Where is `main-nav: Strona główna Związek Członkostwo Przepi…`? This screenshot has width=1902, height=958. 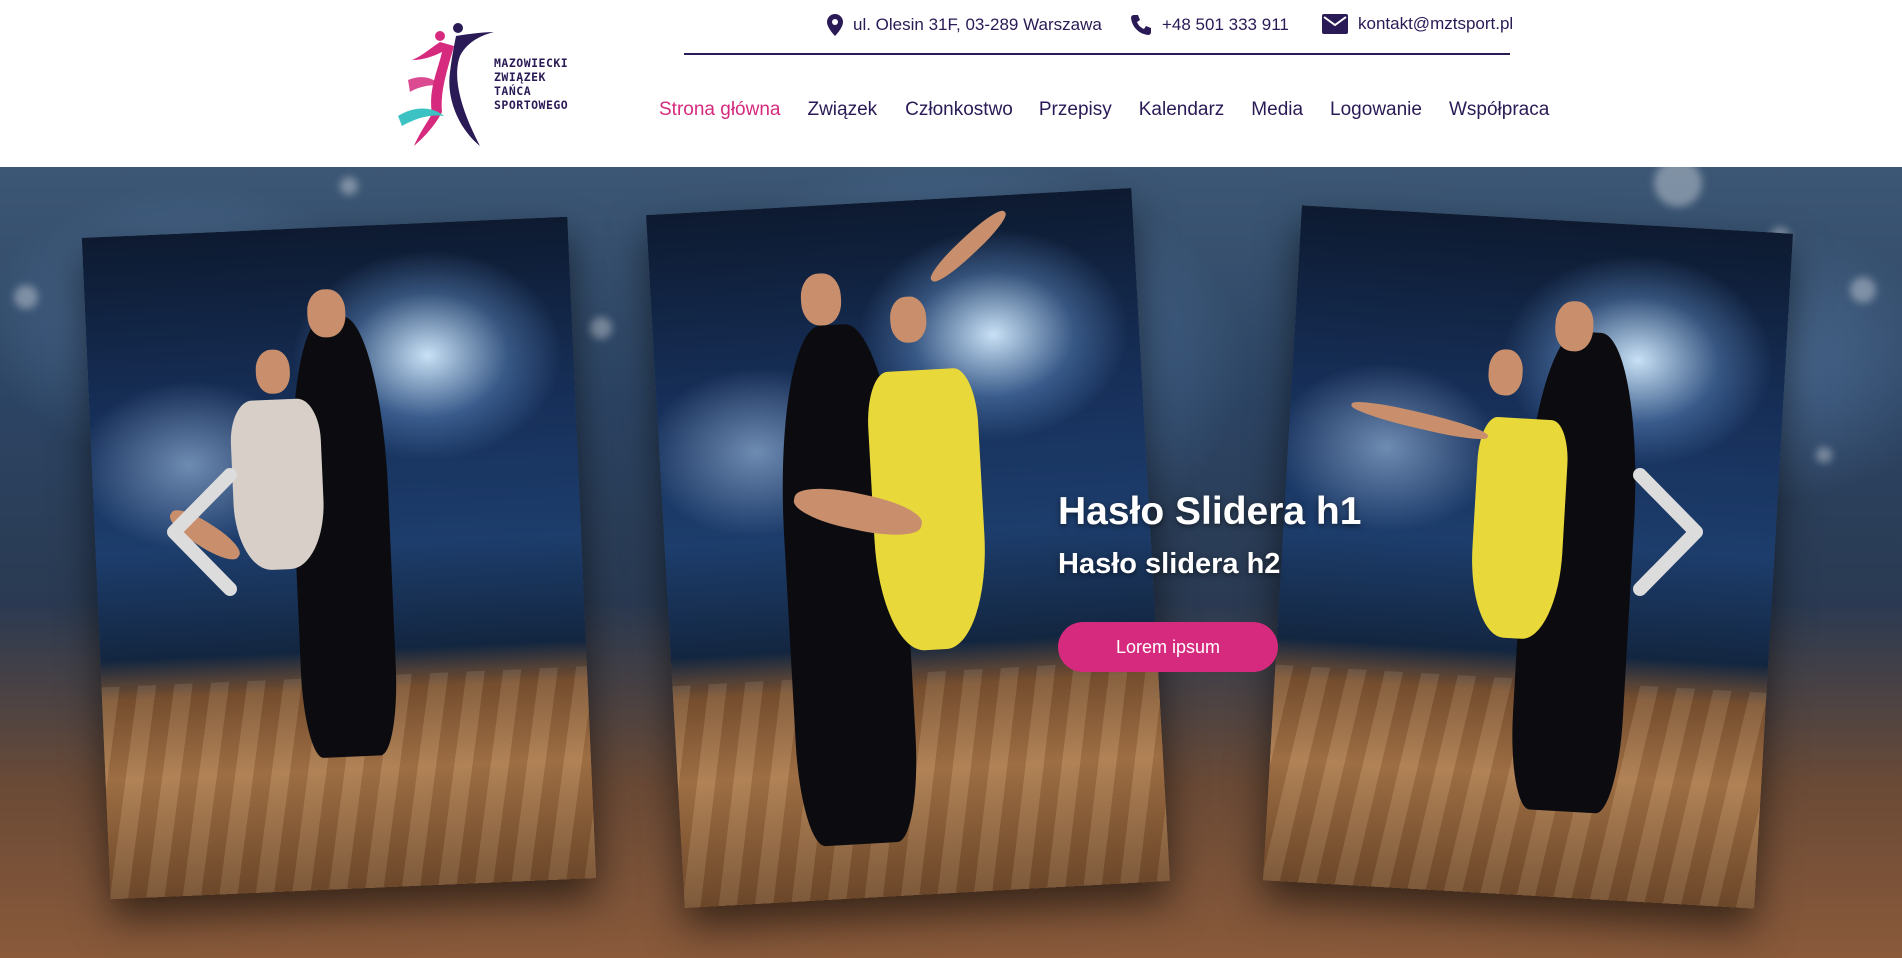
main-nav: Strona główna Związek Członkostwo Przepi… is located at coordinates (1099, 110).